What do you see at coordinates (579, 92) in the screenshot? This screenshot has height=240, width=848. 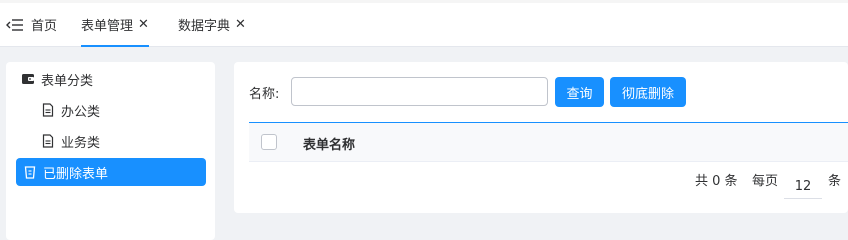 I see `query-button: 查询` at bounding box center [579, 92].